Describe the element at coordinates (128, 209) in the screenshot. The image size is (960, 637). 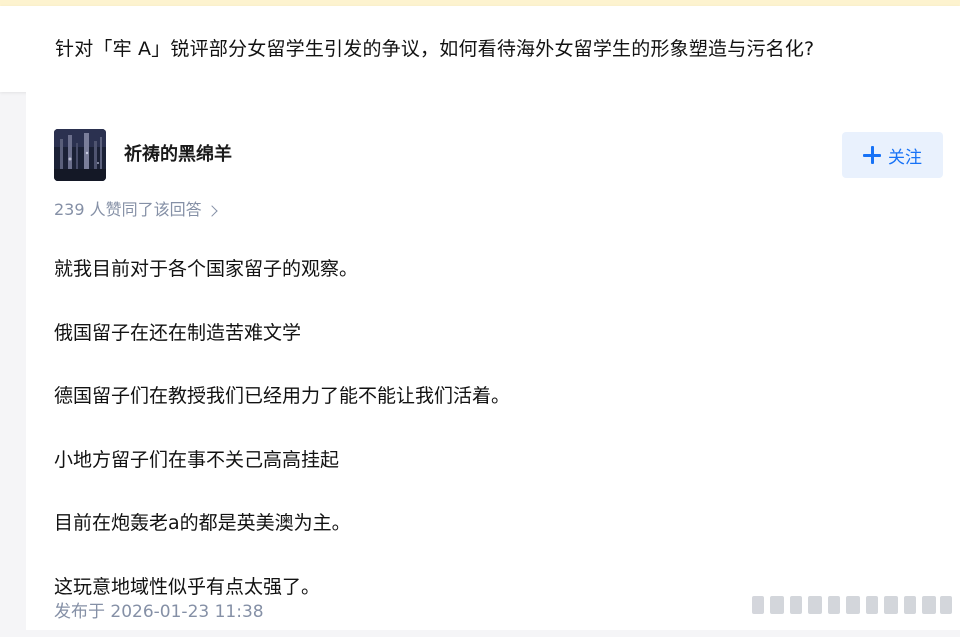
I see `vote-summary-text: 239 人赞同了该回答` at that location.